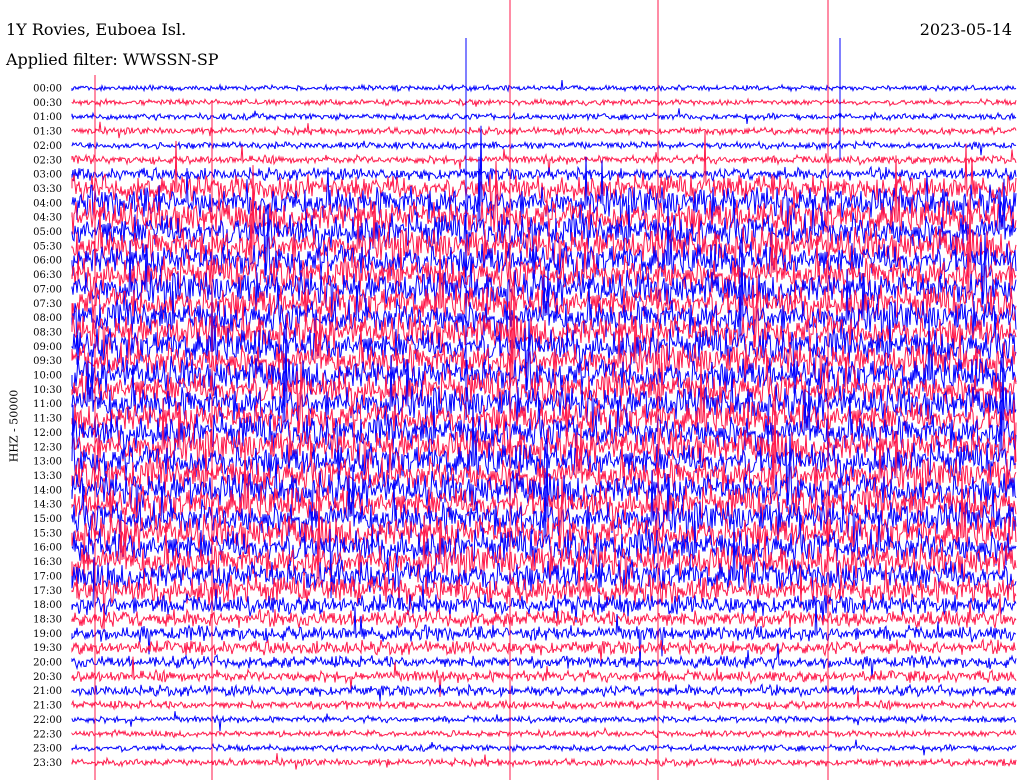  I want to click on row-label: 01:00, so click(47, 117).